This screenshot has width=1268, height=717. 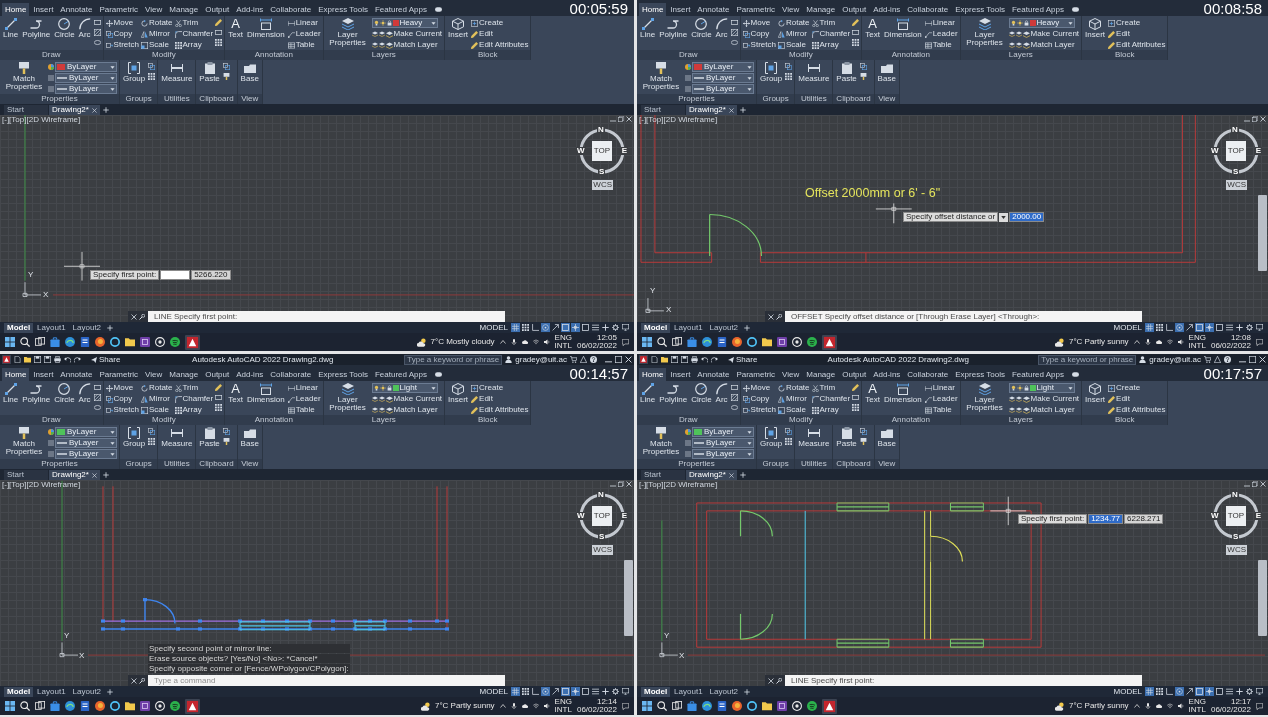 I want to click on tool-button: Paste, so click(x=846, y=437).